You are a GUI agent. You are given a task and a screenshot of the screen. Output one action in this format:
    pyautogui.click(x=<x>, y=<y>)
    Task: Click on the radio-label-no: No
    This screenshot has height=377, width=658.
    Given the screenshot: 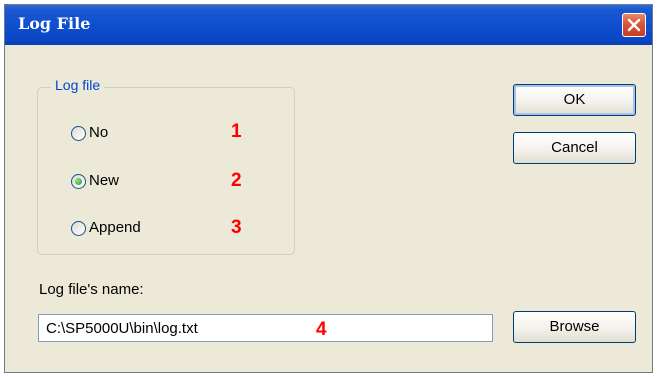 What is the action you would take?
    pyautogui.click(x=98, y=132)
    